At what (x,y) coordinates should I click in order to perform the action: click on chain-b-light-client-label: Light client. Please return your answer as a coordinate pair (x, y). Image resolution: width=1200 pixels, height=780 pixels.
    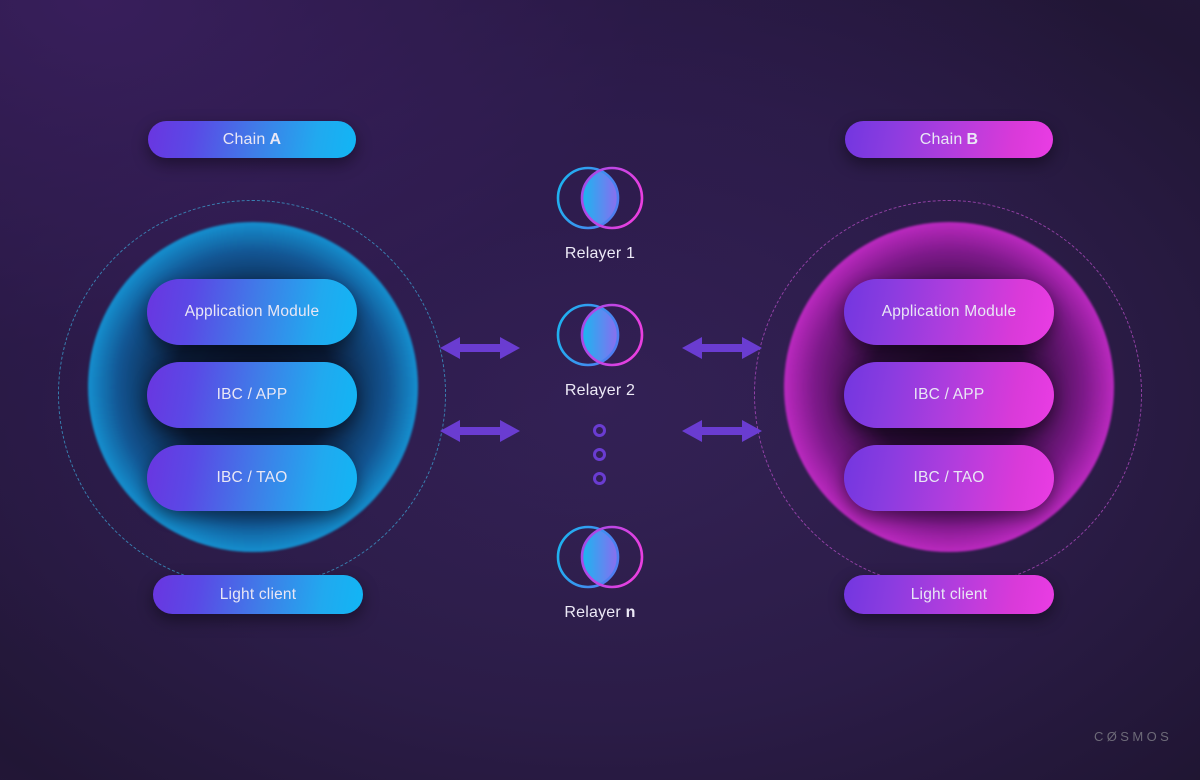
    Looking at the image, I should click on (949, 594).